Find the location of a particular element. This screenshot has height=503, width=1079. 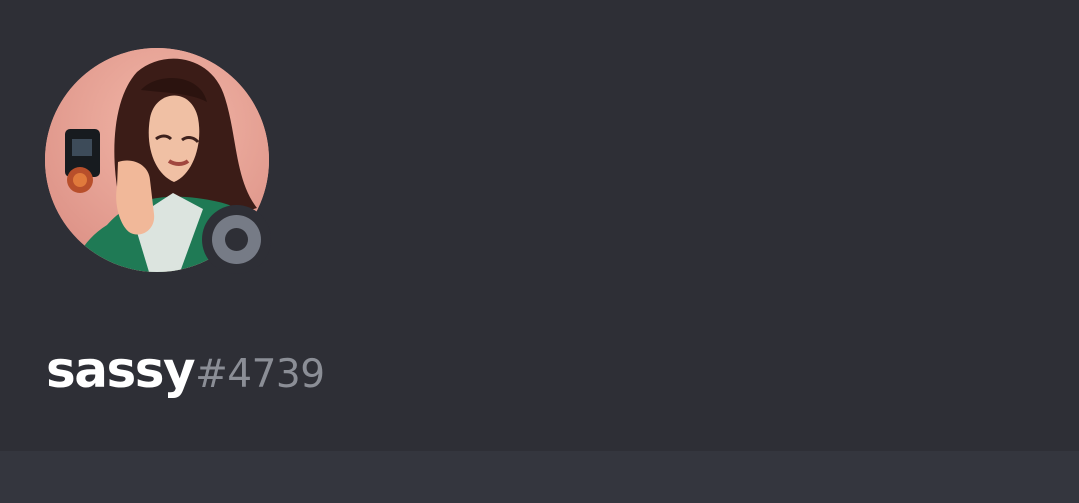

profile-footer-bar is located at coordinates (539, 477).